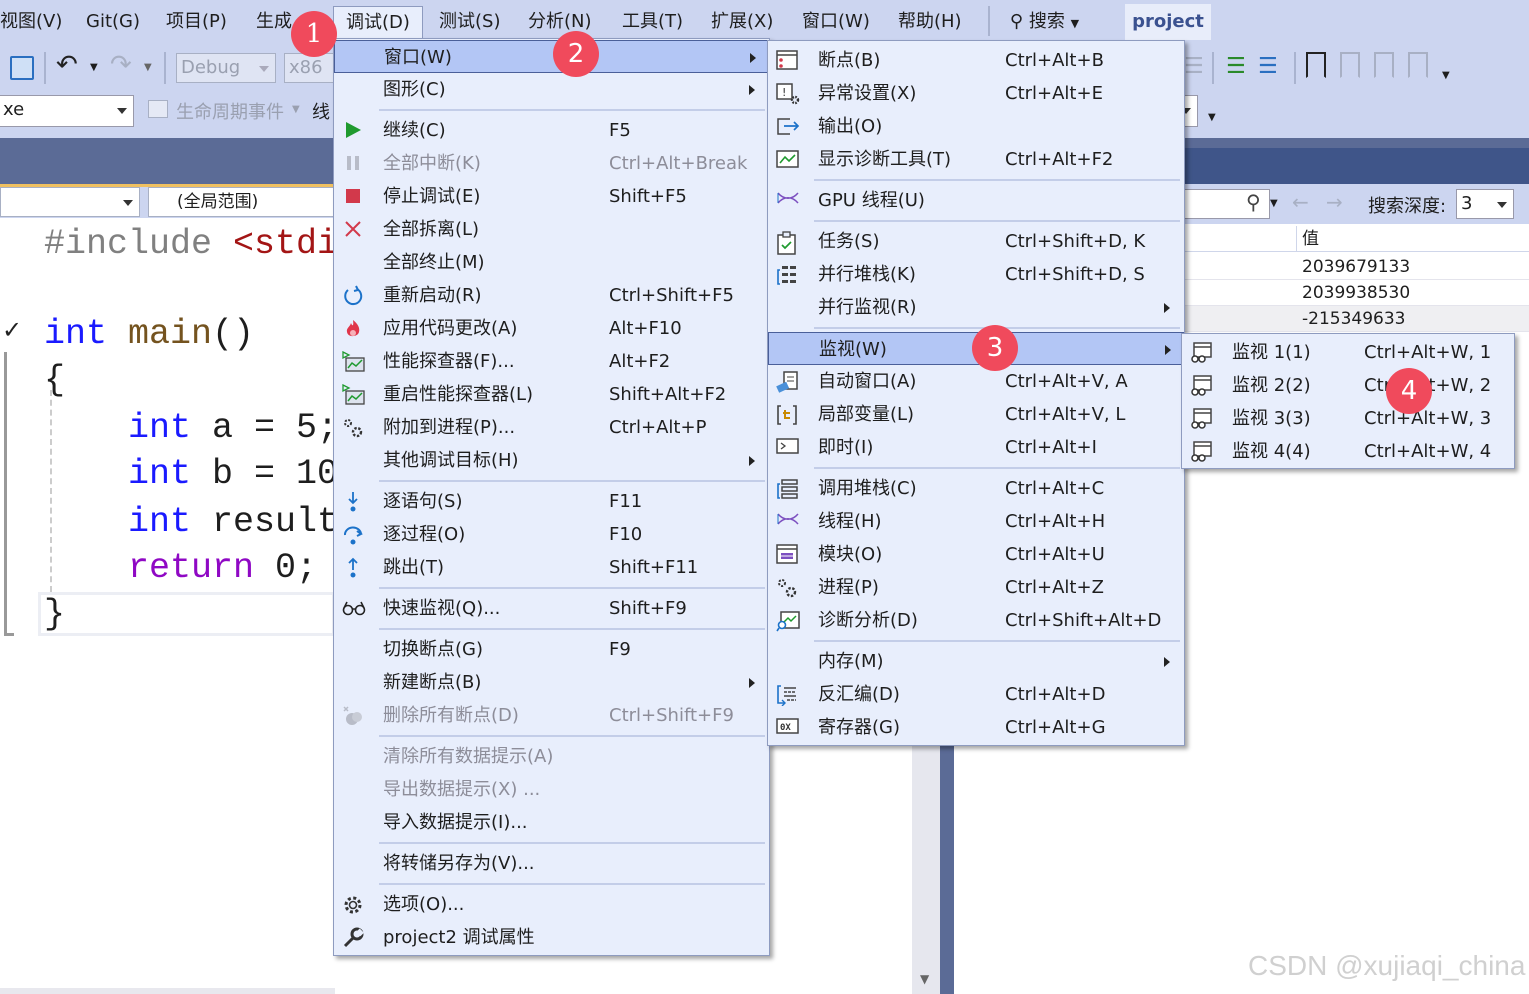 Image resolution: width=1529 pixels, height=994 pixels. What do you see at coordinates (551, 361) in the screenshot?
I see `menu-item: 性能探查器(F)... Alt+F2` at bounding box center [551, 361].